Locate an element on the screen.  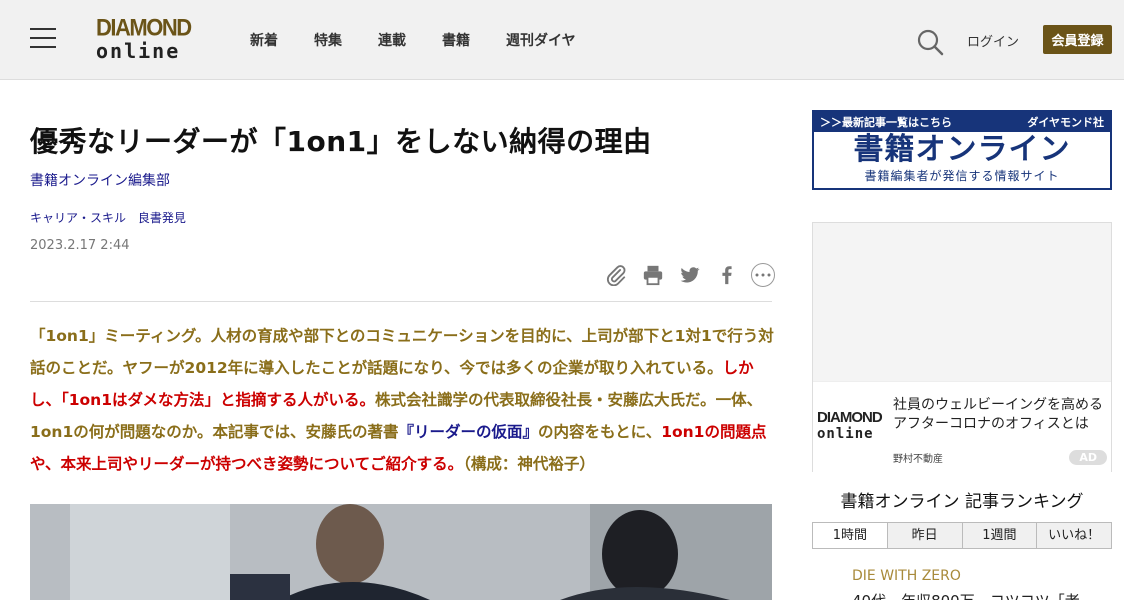
nav-features: 特集 is located at coordinates (328, 40).